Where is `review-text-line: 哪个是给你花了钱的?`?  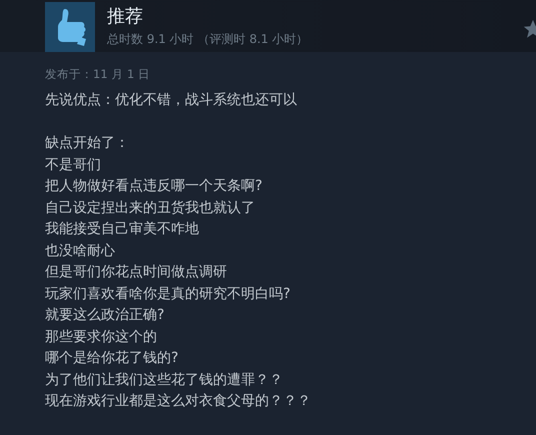 review-text-line: 哪个是给你花了钱的? is located at coordinates (112, 358).